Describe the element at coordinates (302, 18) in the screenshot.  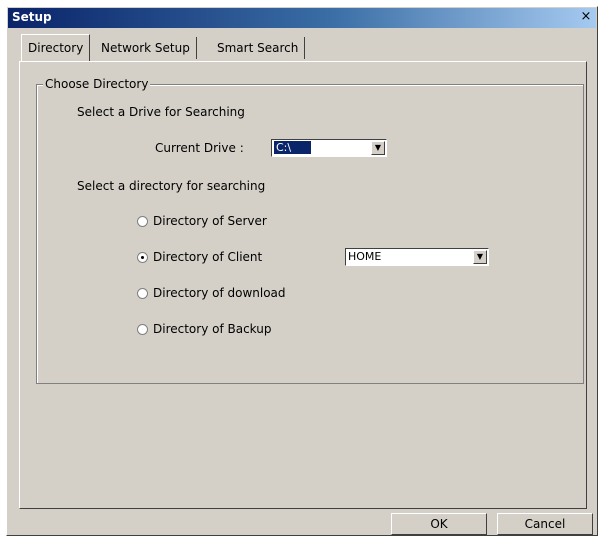
I see `title-bar: Setup ×` at that location.